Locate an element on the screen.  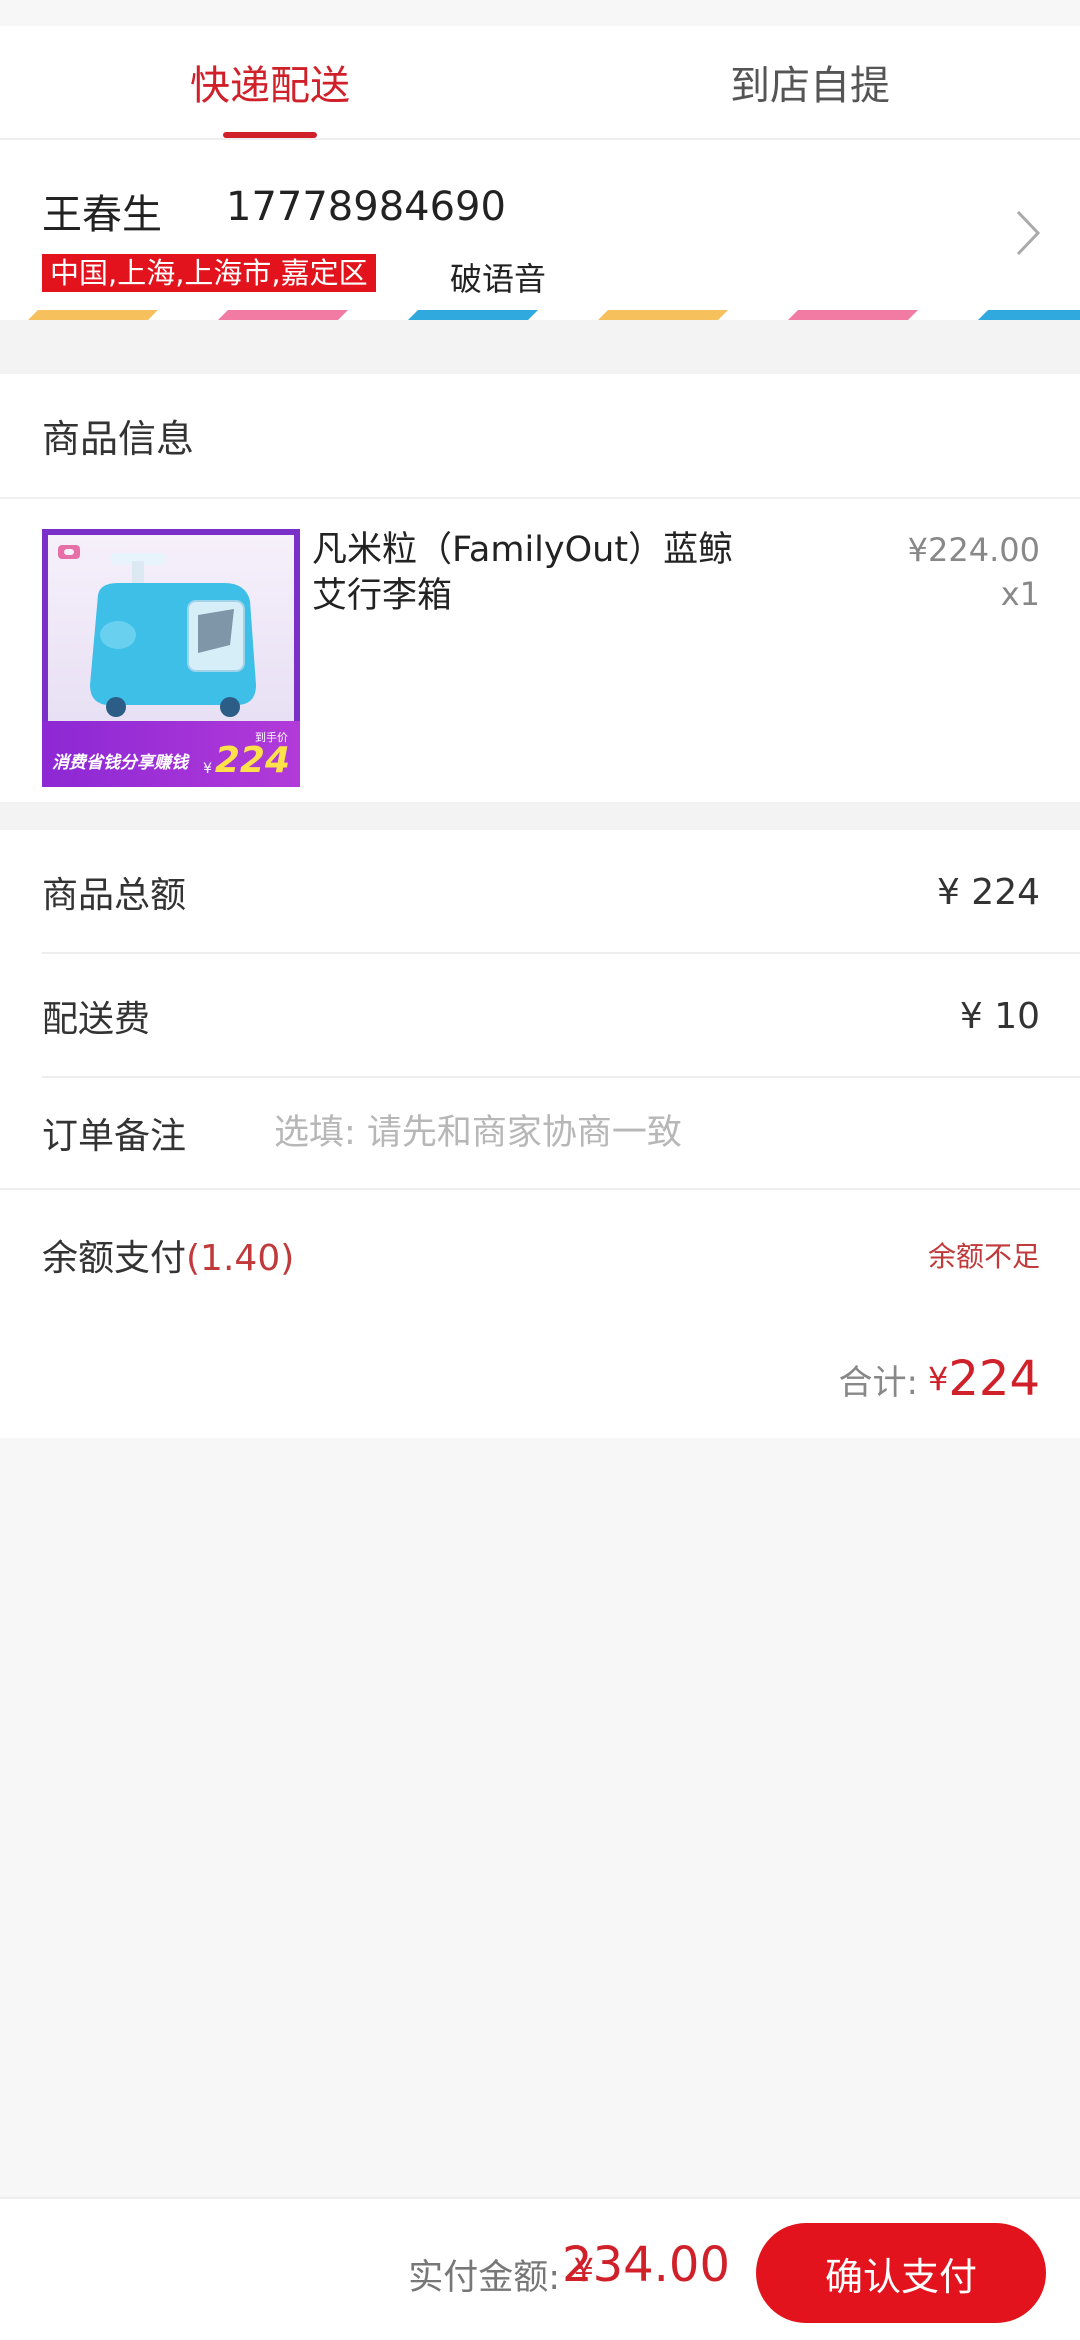
address-card: 王春生 17778984690 中国,上海,上海市,嘉定区 破语音 is located at coordinates (540, 230).